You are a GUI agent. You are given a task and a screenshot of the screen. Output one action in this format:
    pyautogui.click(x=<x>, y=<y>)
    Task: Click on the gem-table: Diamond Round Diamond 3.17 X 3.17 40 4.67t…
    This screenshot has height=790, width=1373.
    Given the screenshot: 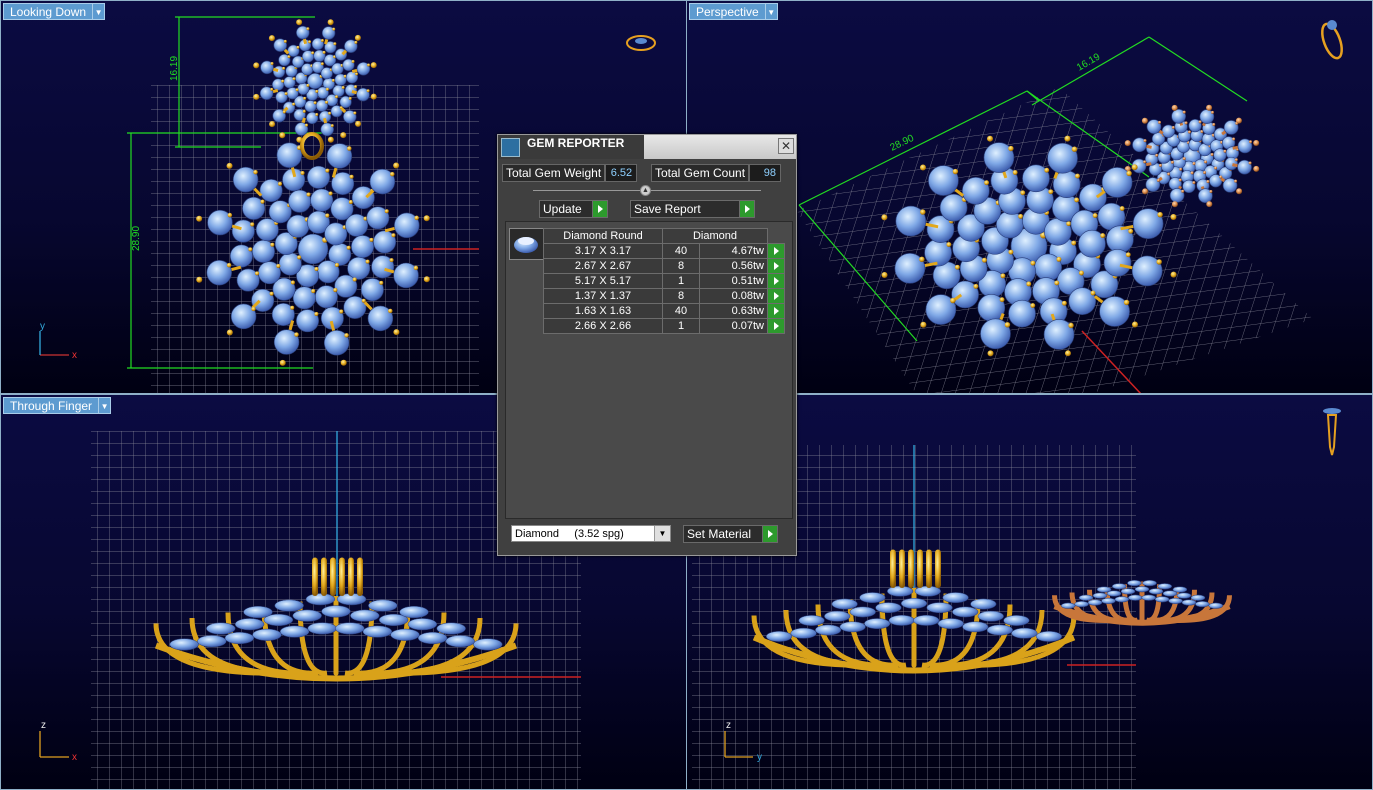 What is the action you would take?
    pyautogui.click(x=664, y=281)
    